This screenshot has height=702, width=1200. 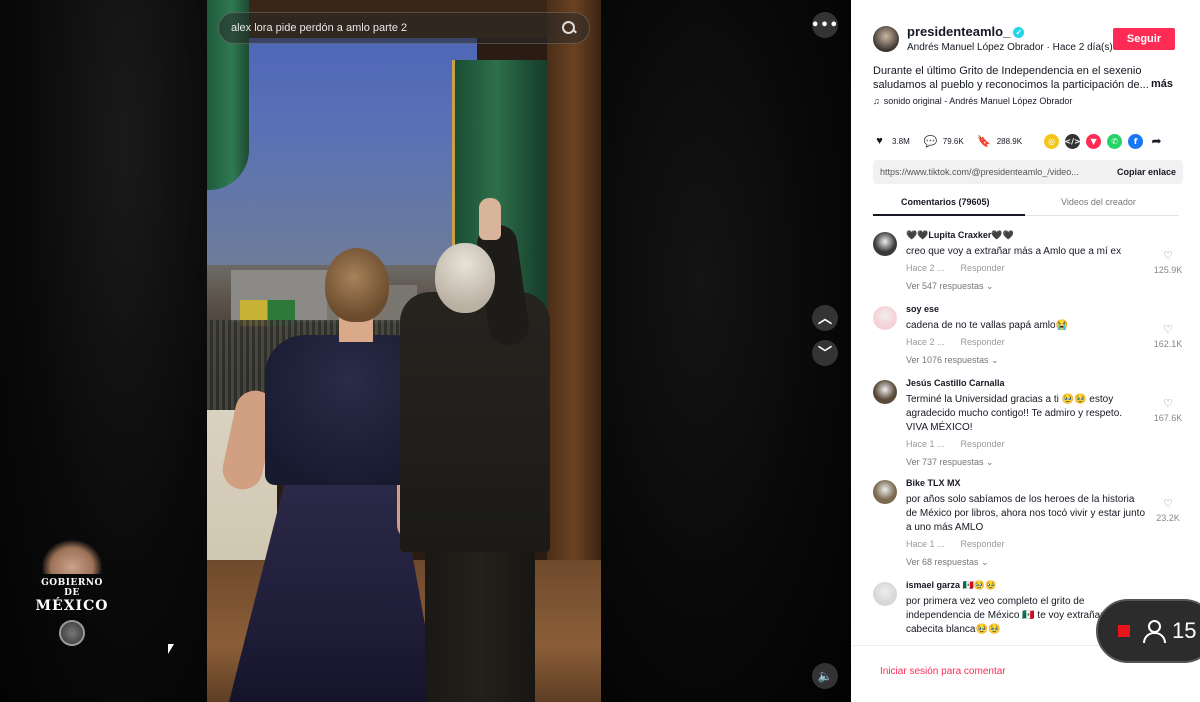 I want to click on comment-like-count: 167.6K, so click(x=1168, y=418).